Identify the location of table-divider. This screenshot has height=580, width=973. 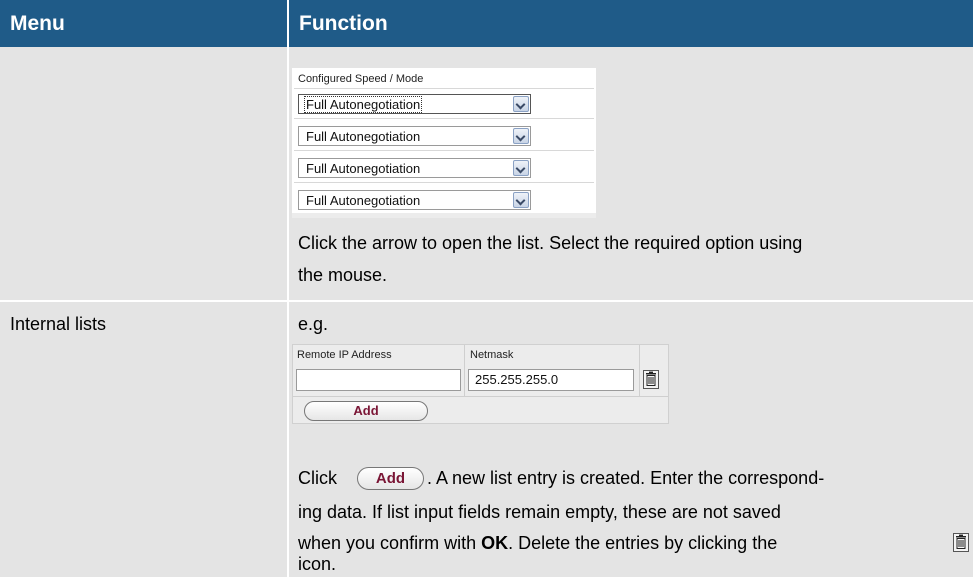
(480, 396).